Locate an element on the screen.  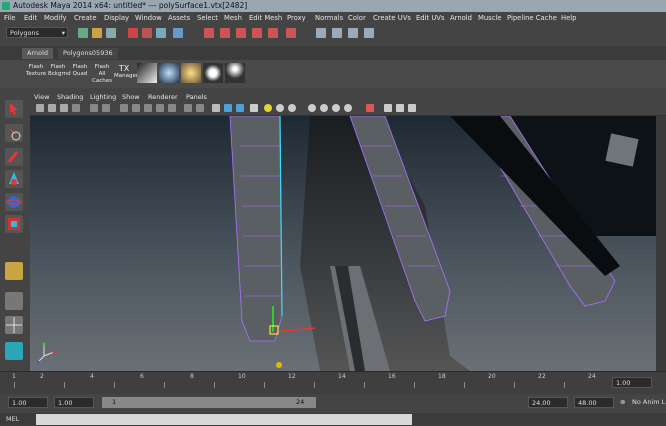
snap-curve-icon is located at coordinates (225, 33).